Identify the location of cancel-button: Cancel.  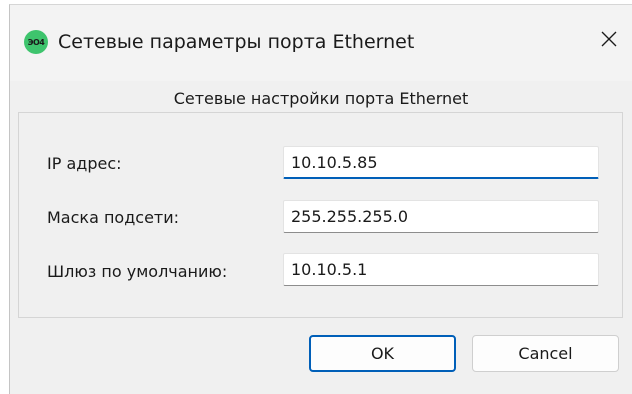
(545, 353).